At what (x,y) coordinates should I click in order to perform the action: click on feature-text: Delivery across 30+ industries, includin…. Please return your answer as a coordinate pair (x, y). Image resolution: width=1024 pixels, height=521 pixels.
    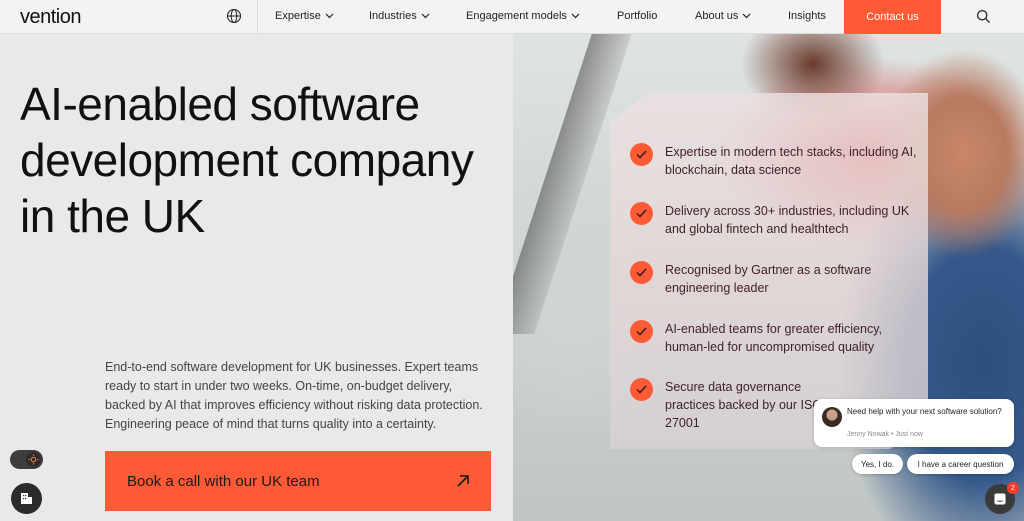
    Looking at the image, I should click on (787, 220).